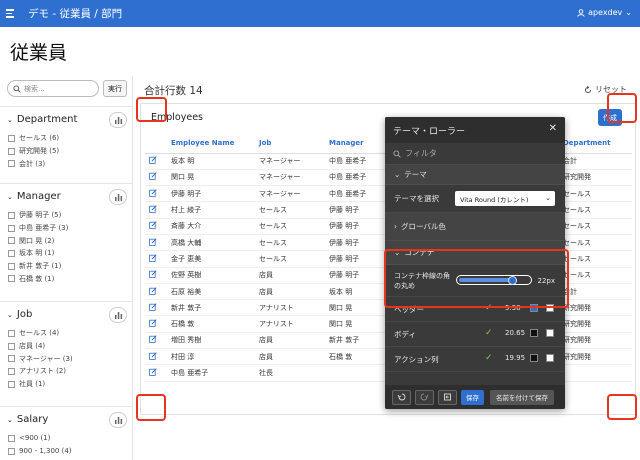 The width and height of the screenshot is (640, 460). What do you see at coordinates (595, 143) in the screenshot?
I see `column-header-department: Department` at bounding box center [595, 143].